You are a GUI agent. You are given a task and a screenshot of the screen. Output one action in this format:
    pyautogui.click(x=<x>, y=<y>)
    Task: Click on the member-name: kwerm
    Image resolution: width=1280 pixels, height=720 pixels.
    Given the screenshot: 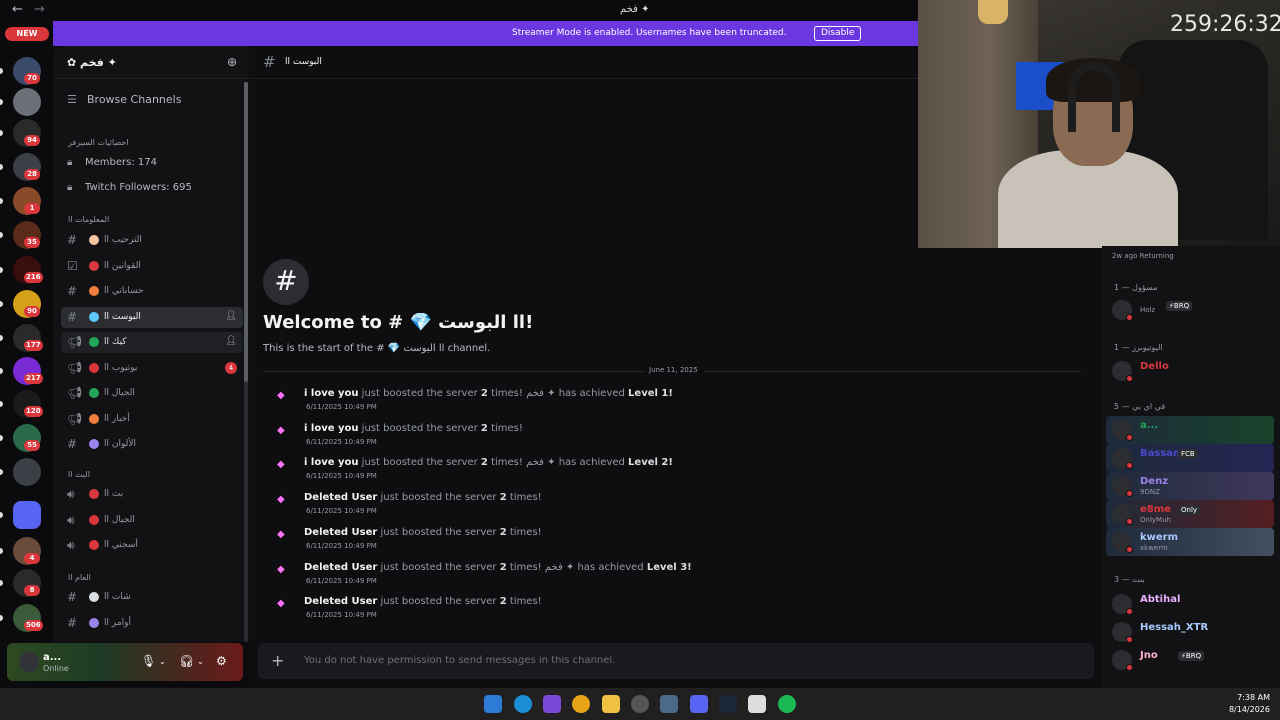 What is the action you would take?
    pyautogui.click(x=1159, y=537)
    